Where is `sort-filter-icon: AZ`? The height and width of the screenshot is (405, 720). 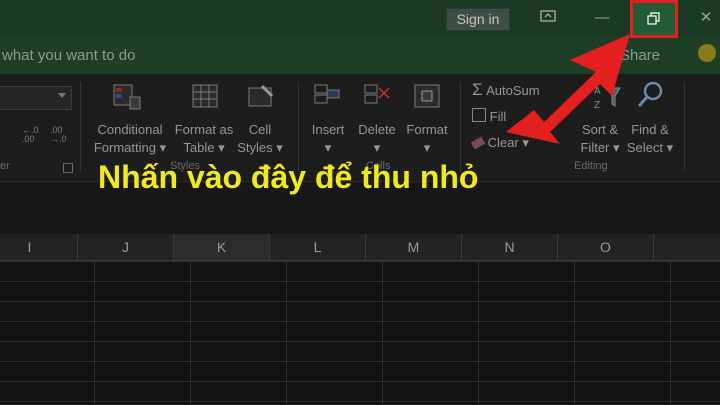 sort-filter-icon: AZ is located at coordinates (607, 98).